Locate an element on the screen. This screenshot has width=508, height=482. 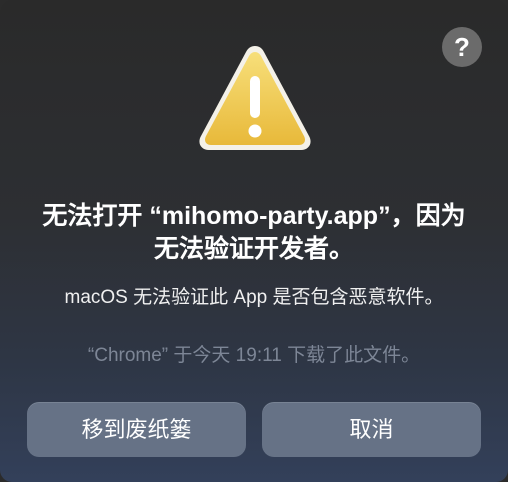
download-info: “Chrome” 于今天 19:11 下载了此文件。 is located at coordinates (254, 355).